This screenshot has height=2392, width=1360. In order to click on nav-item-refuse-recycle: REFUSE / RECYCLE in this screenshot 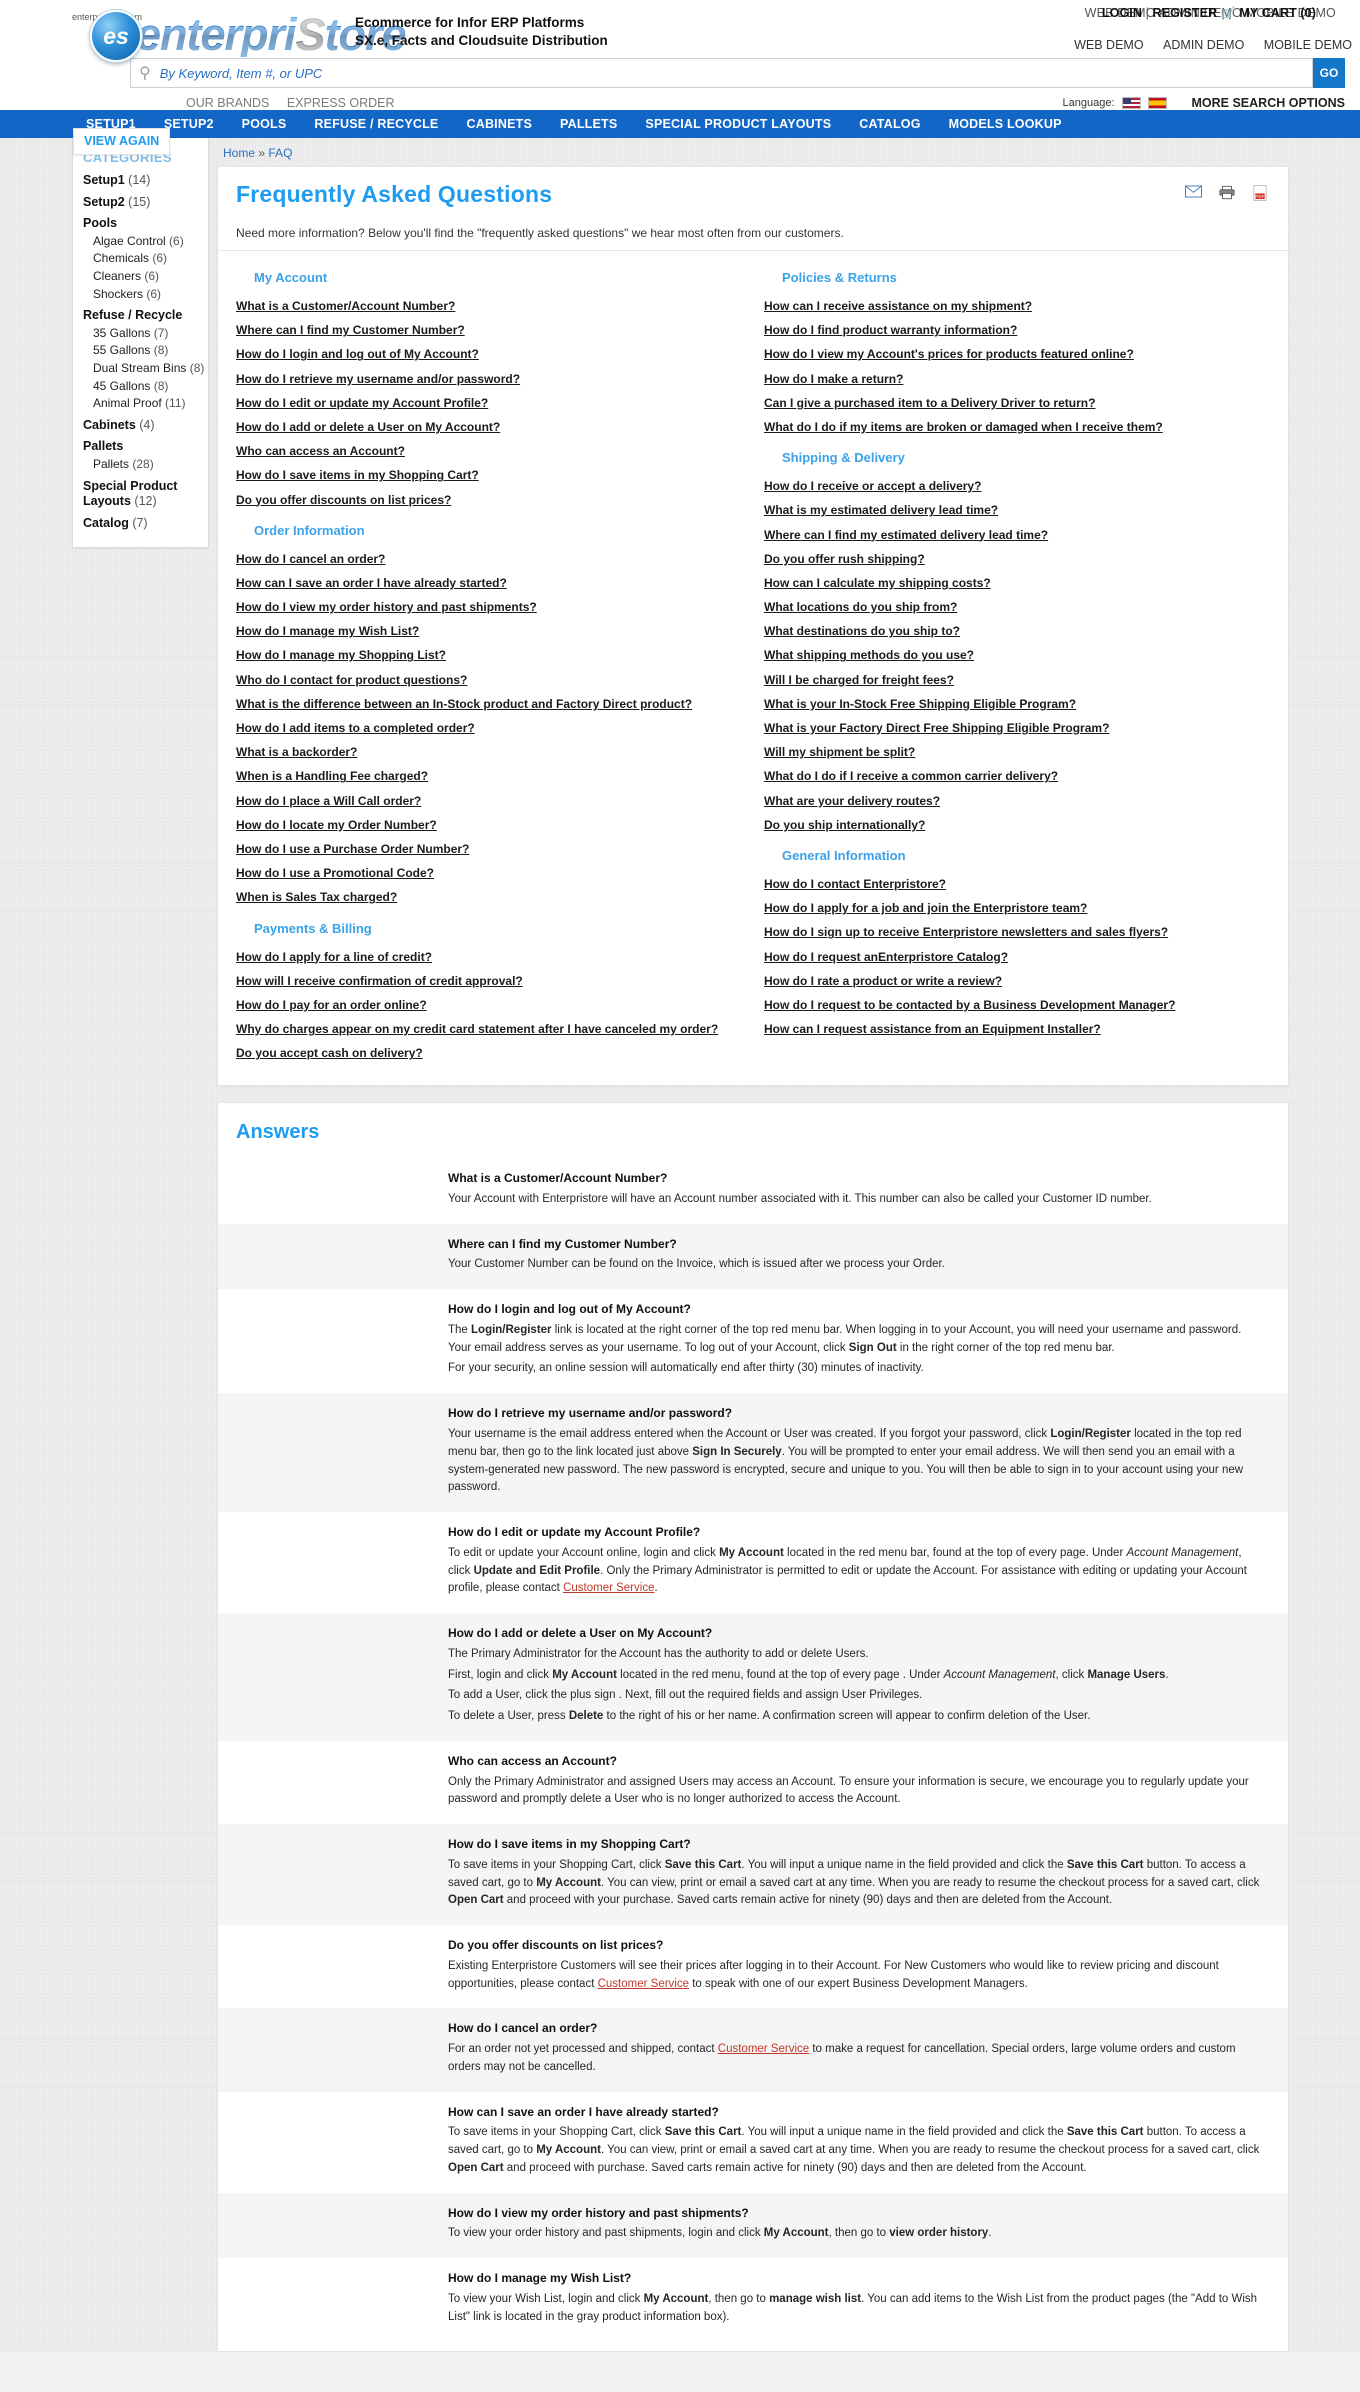, I will do `click(376, 124)`.